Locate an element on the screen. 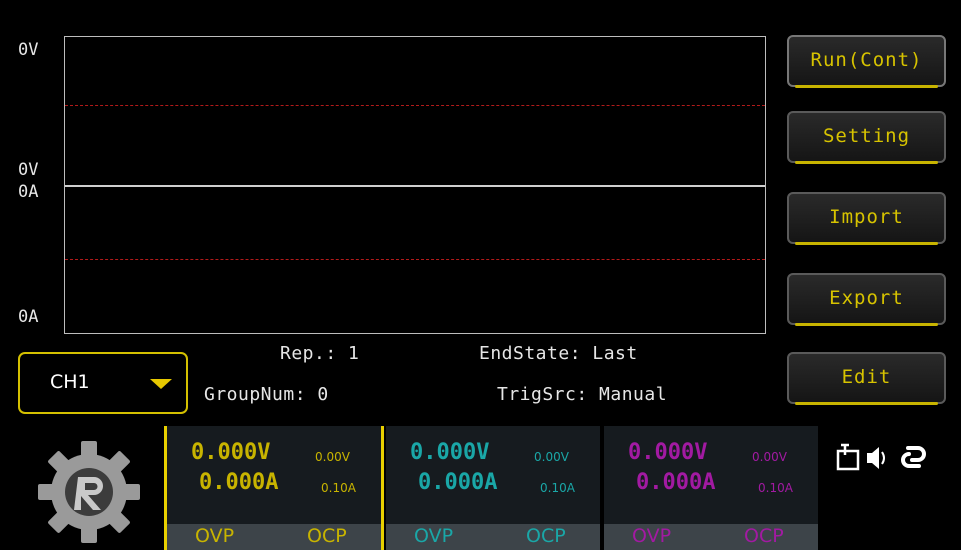 The image size is (961, 550). channel-select-value: CH1 is located at coordinates (70, 382).